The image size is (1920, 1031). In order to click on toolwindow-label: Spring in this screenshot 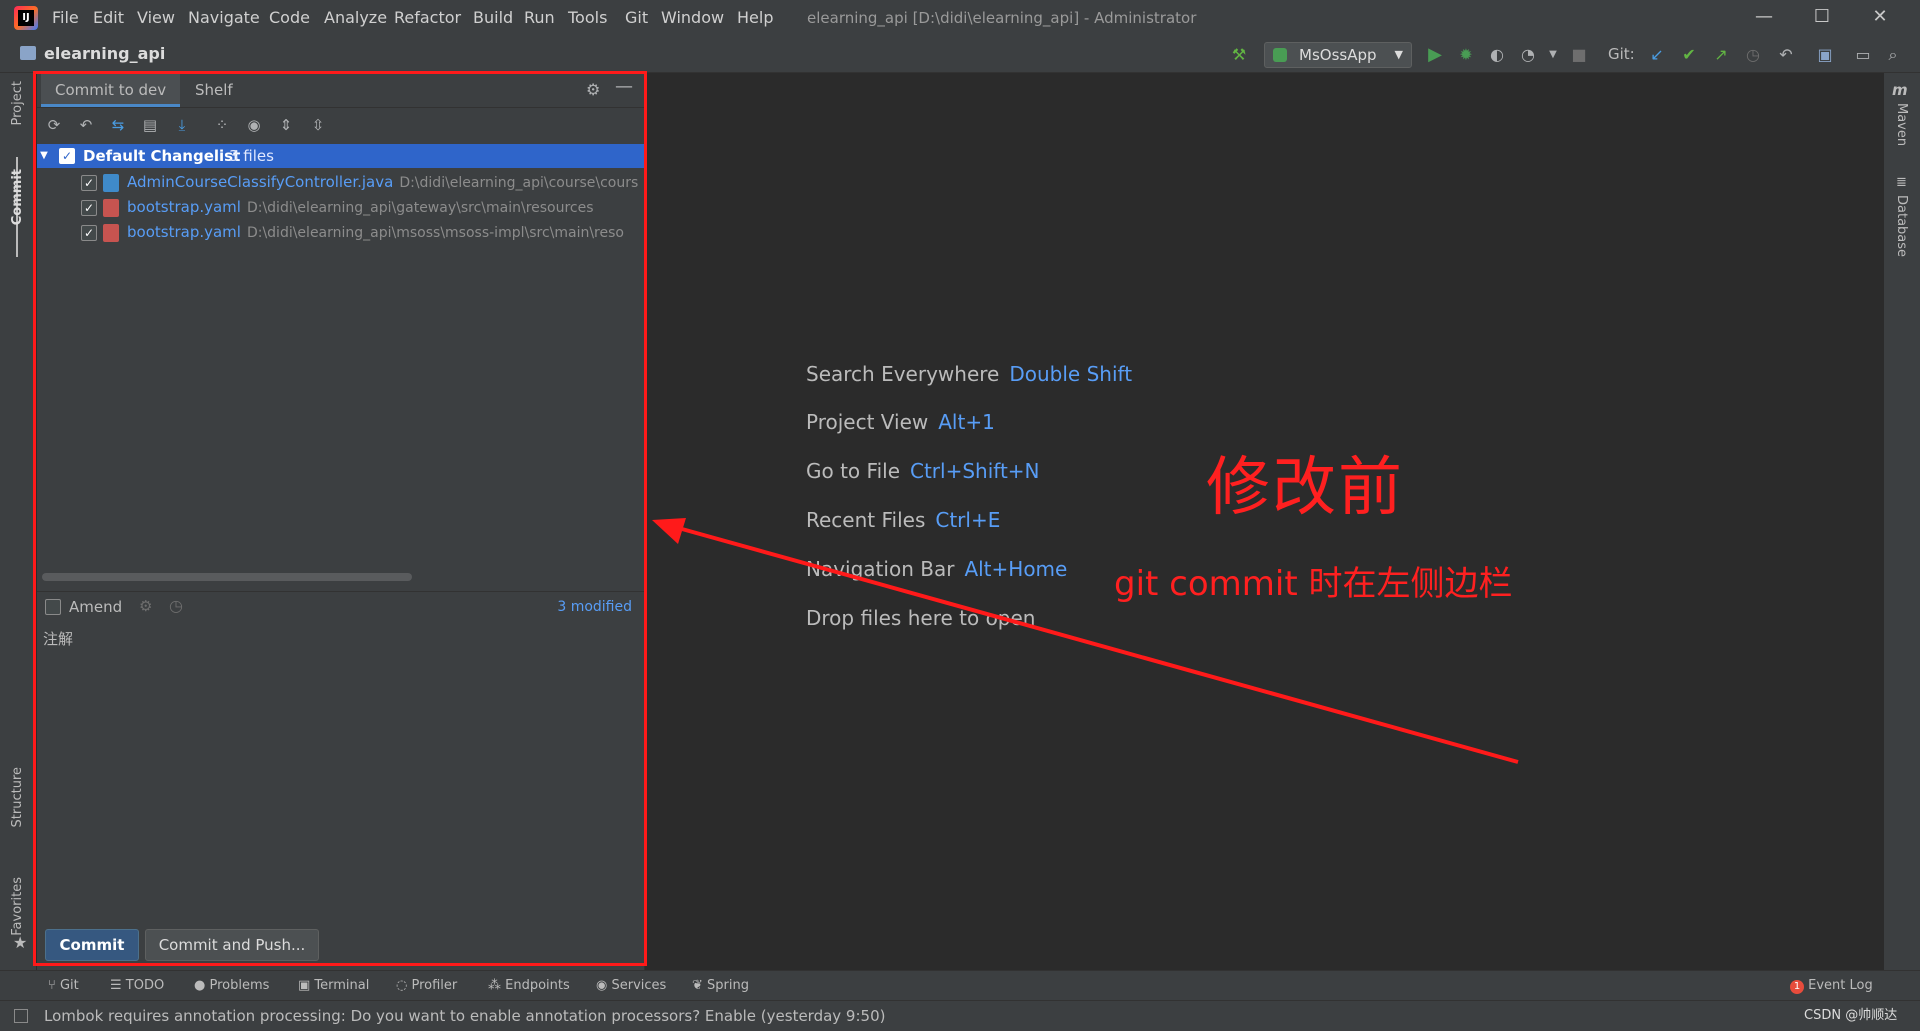, I will do `click(728, 985)`.